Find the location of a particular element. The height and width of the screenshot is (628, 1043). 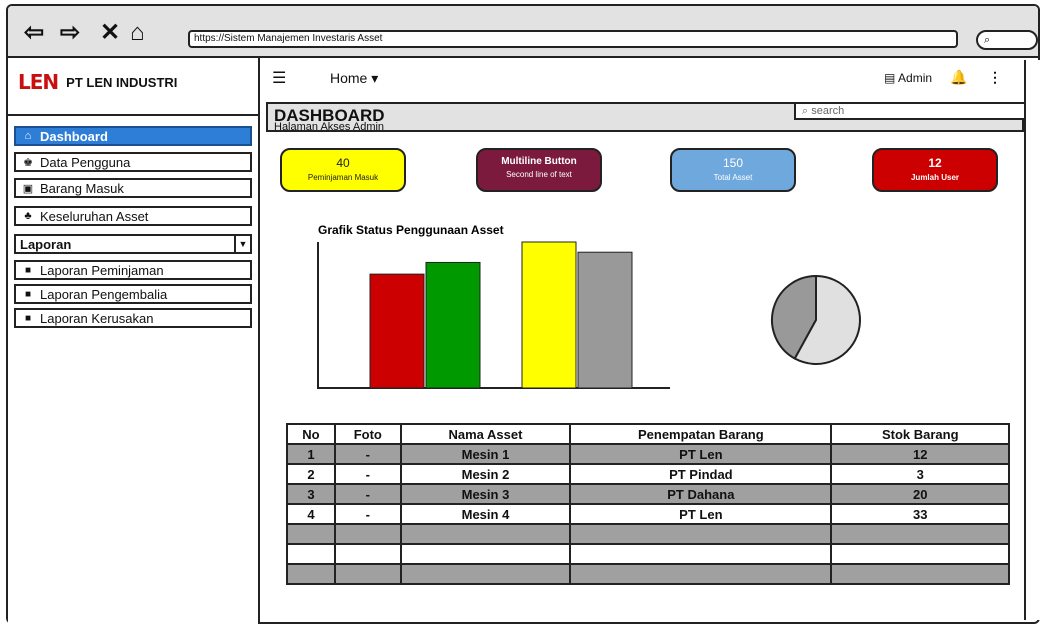

table-row: 4- Mesin 4 PT Len 33 is located at coordinates (648, 514).